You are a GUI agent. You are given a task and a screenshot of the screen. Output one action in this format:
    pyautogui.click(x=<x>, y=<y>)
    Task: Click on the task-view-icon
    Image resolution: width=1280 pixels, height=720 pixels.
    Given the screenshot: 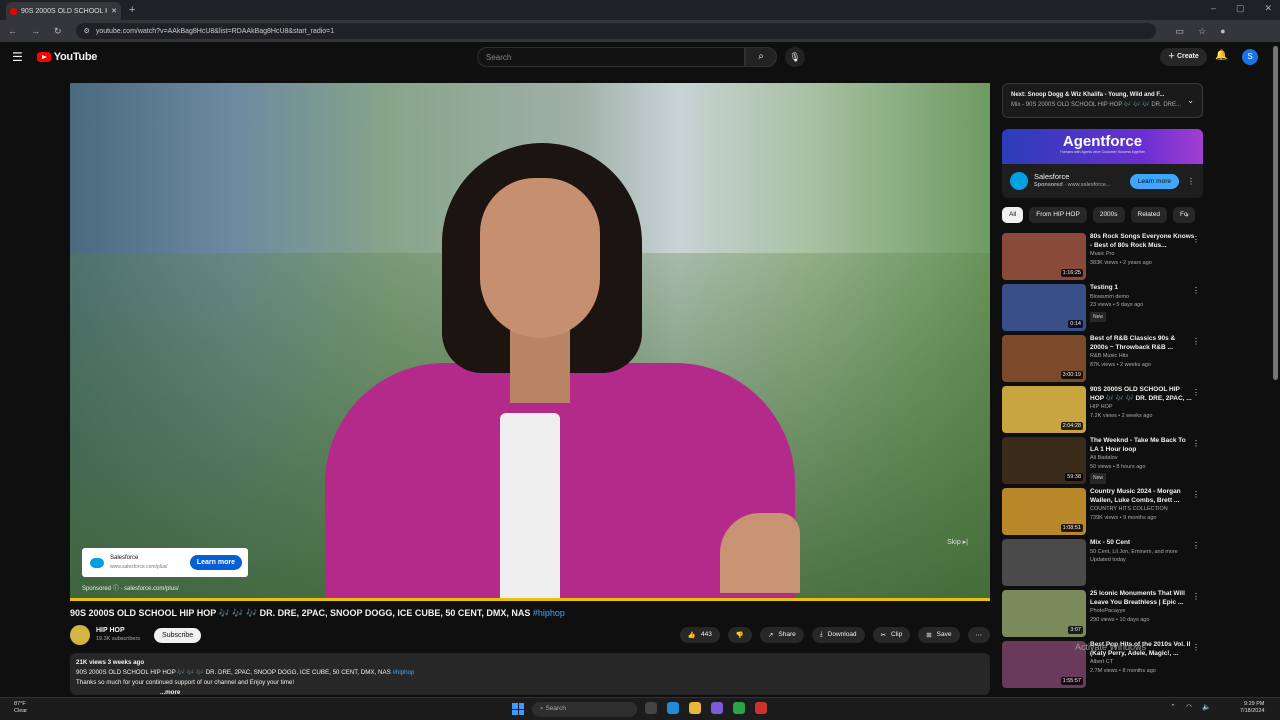 What is the action you would take?
    pyautogui.click(x=651, y=708)
    